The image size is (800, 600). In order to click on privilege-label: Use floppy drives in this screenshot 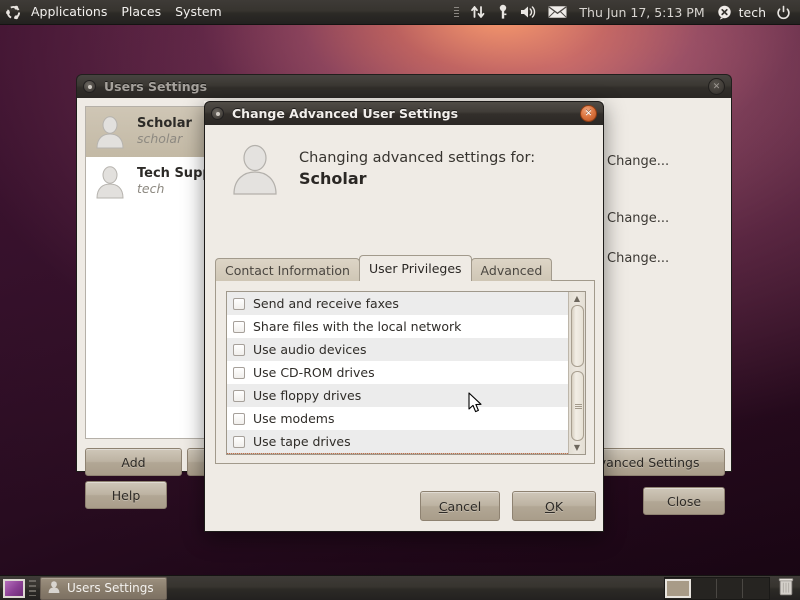, I will do `click(307, 395)`.